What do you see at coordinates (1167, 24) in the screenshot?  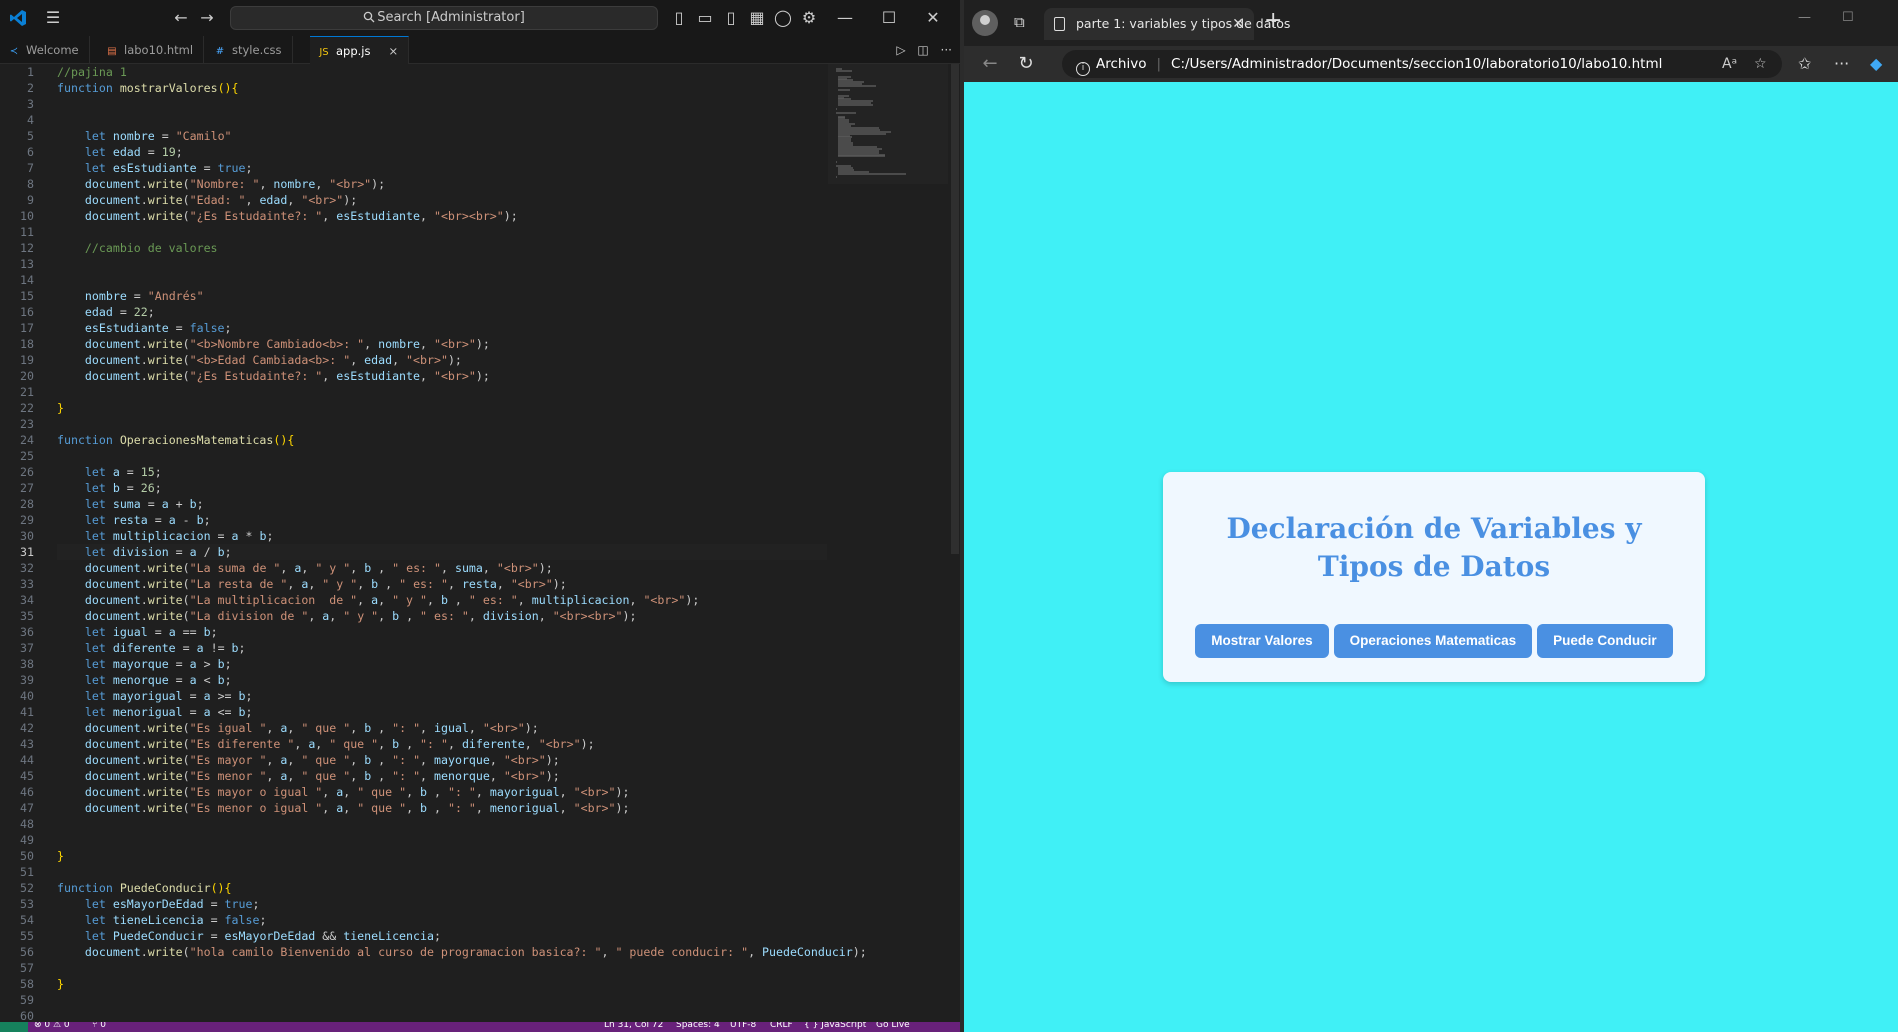 I see `browser-tab: parte 1: variables y tipos de datos ✕` at bounding box center [1167, 24].